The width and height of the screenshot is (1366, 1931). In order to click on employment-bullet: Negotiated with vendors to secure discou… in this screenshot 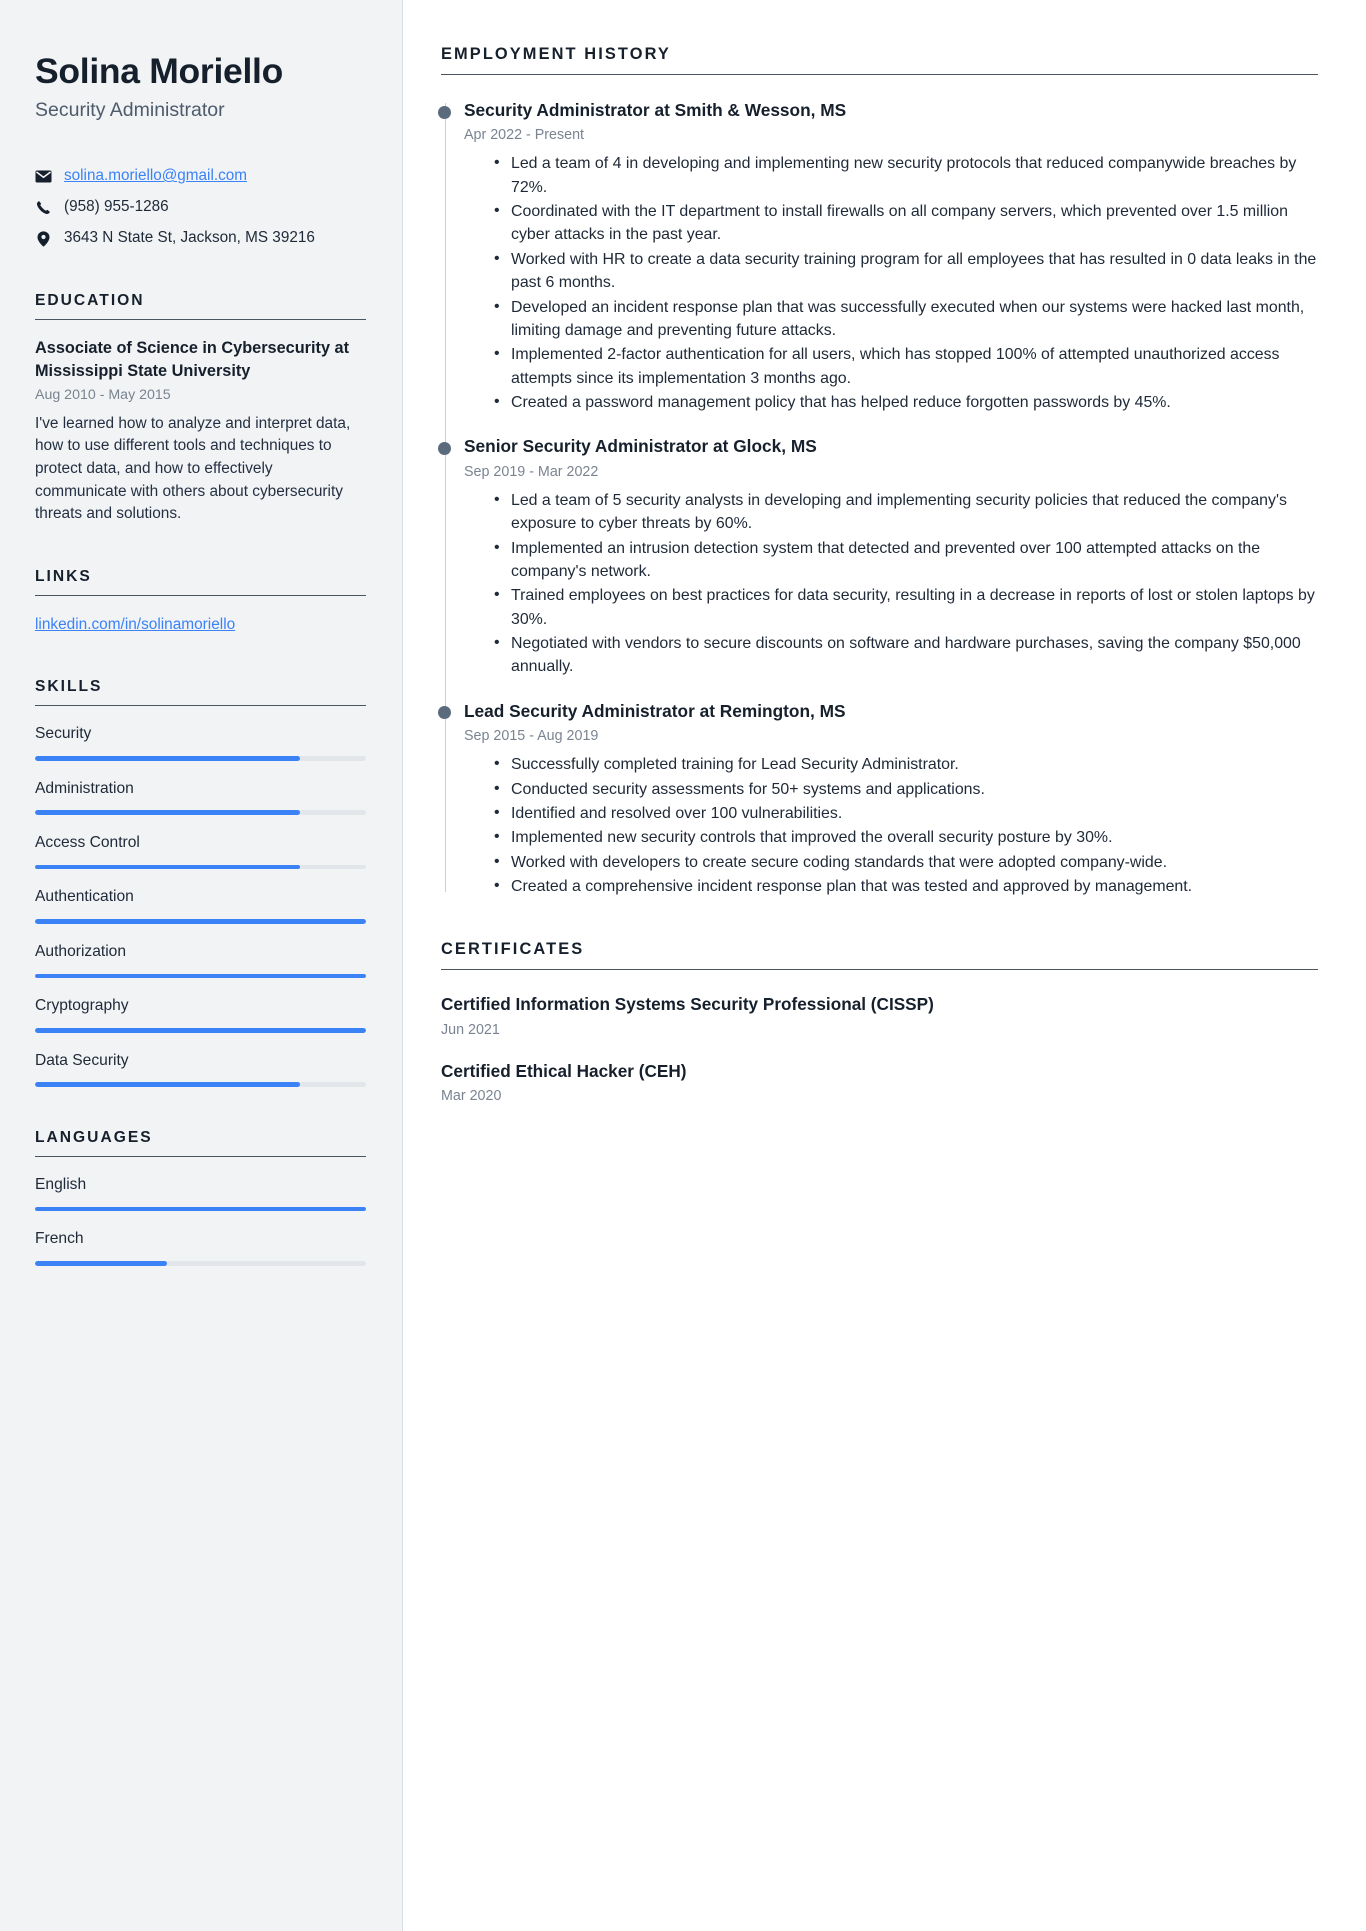, I will do `click(906, 655)`.